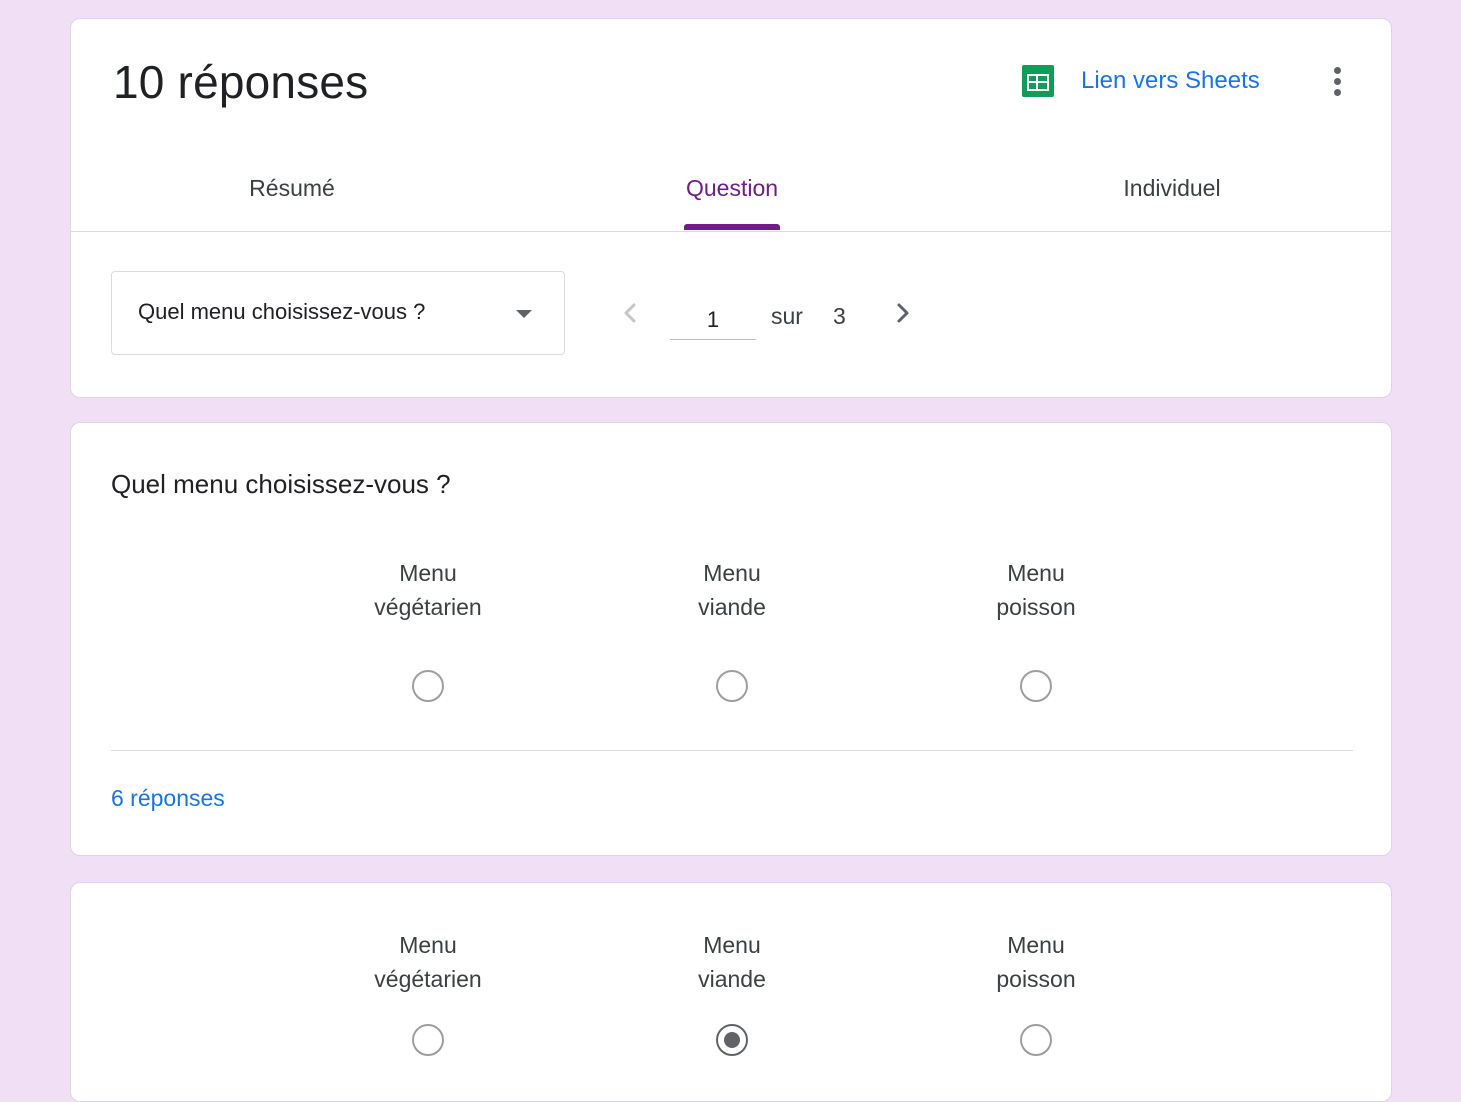 The width and height of the screenshot is (1461, 1102). What do you see at coordinates (732, 227) in the screenshot?
I see `active-tab-indicator` at bounding box center [732, 227].